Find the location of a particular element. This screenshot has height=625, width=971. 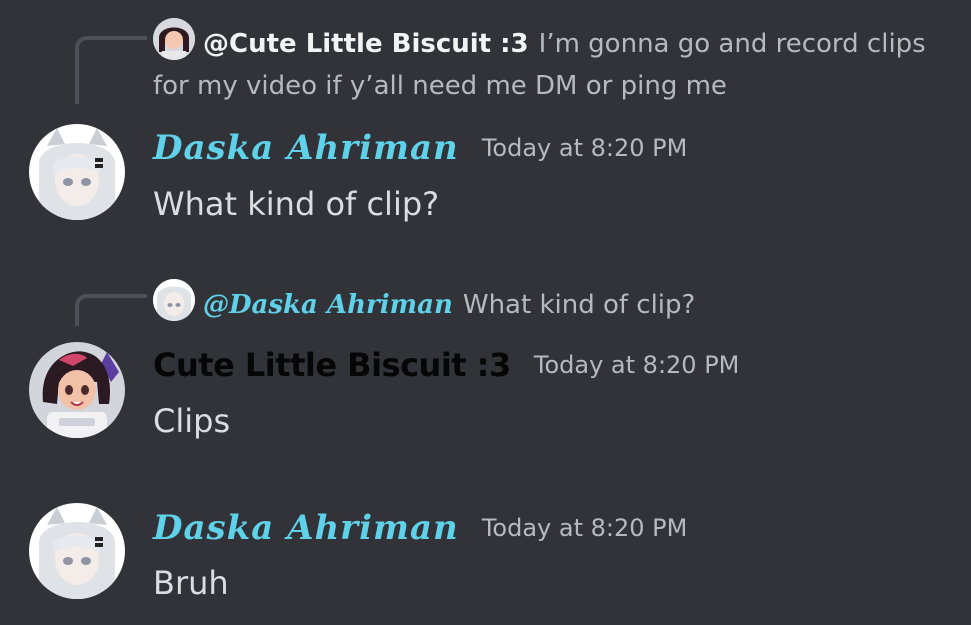

reply-preview: @Daska Ahriman What kind of clip? is located at coordinates (557, 302).